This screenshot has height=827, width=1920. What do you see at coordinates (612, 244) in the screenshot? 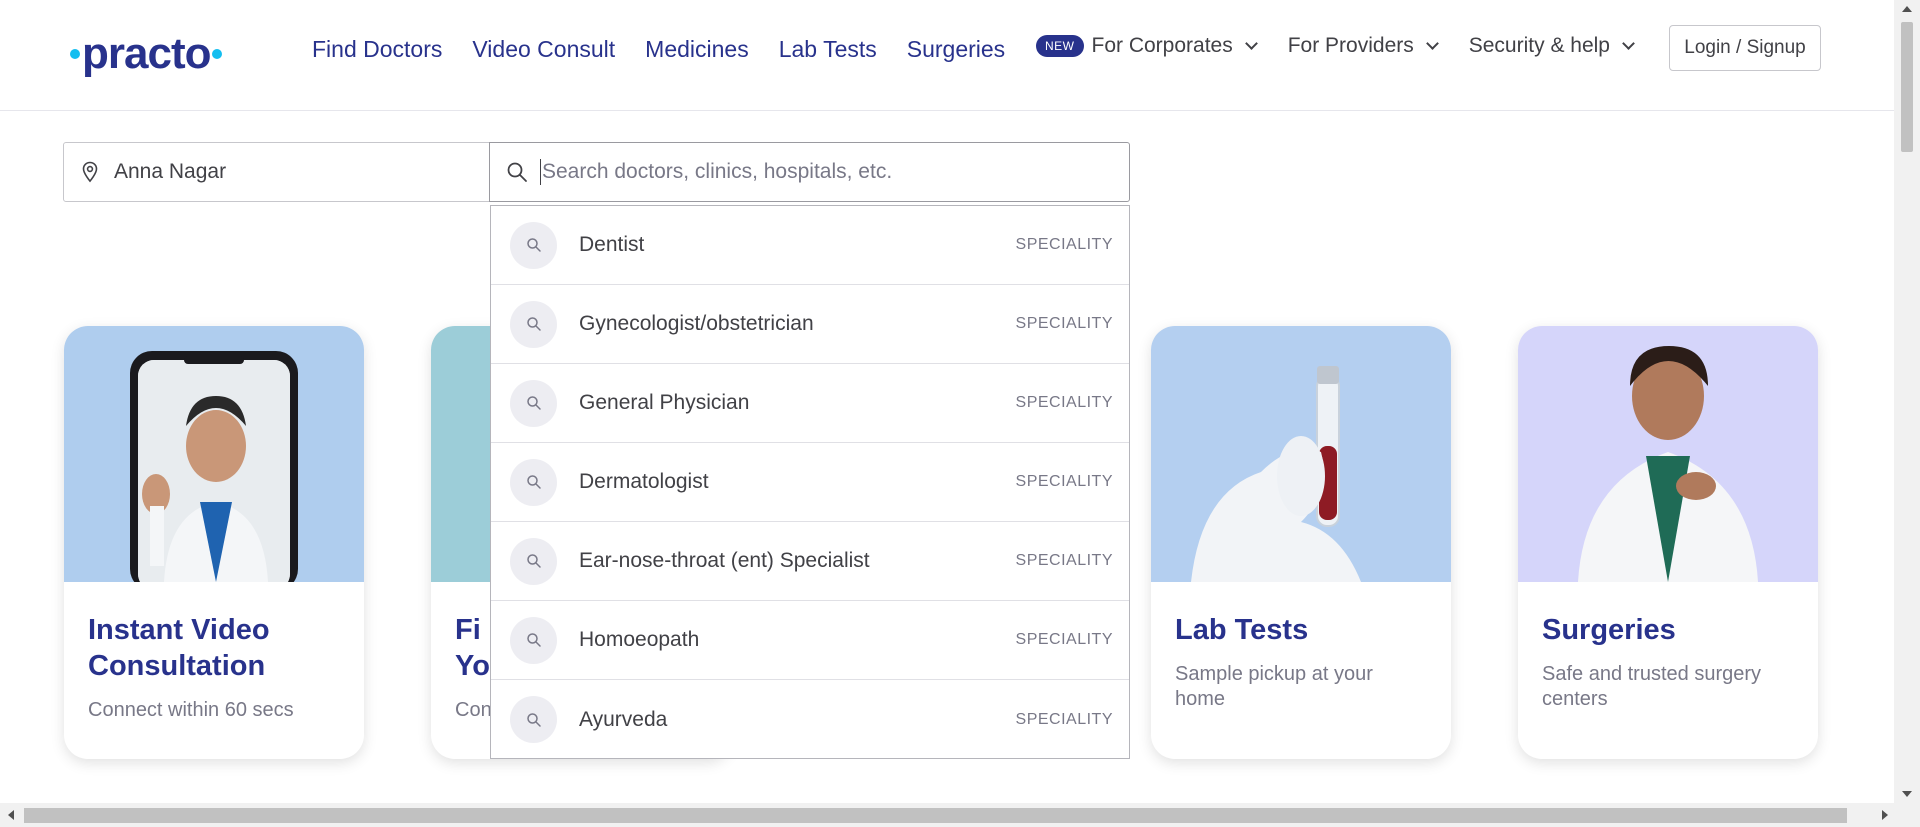
I see `suggestion-label: Dentist` at bounding box center [612, 244].